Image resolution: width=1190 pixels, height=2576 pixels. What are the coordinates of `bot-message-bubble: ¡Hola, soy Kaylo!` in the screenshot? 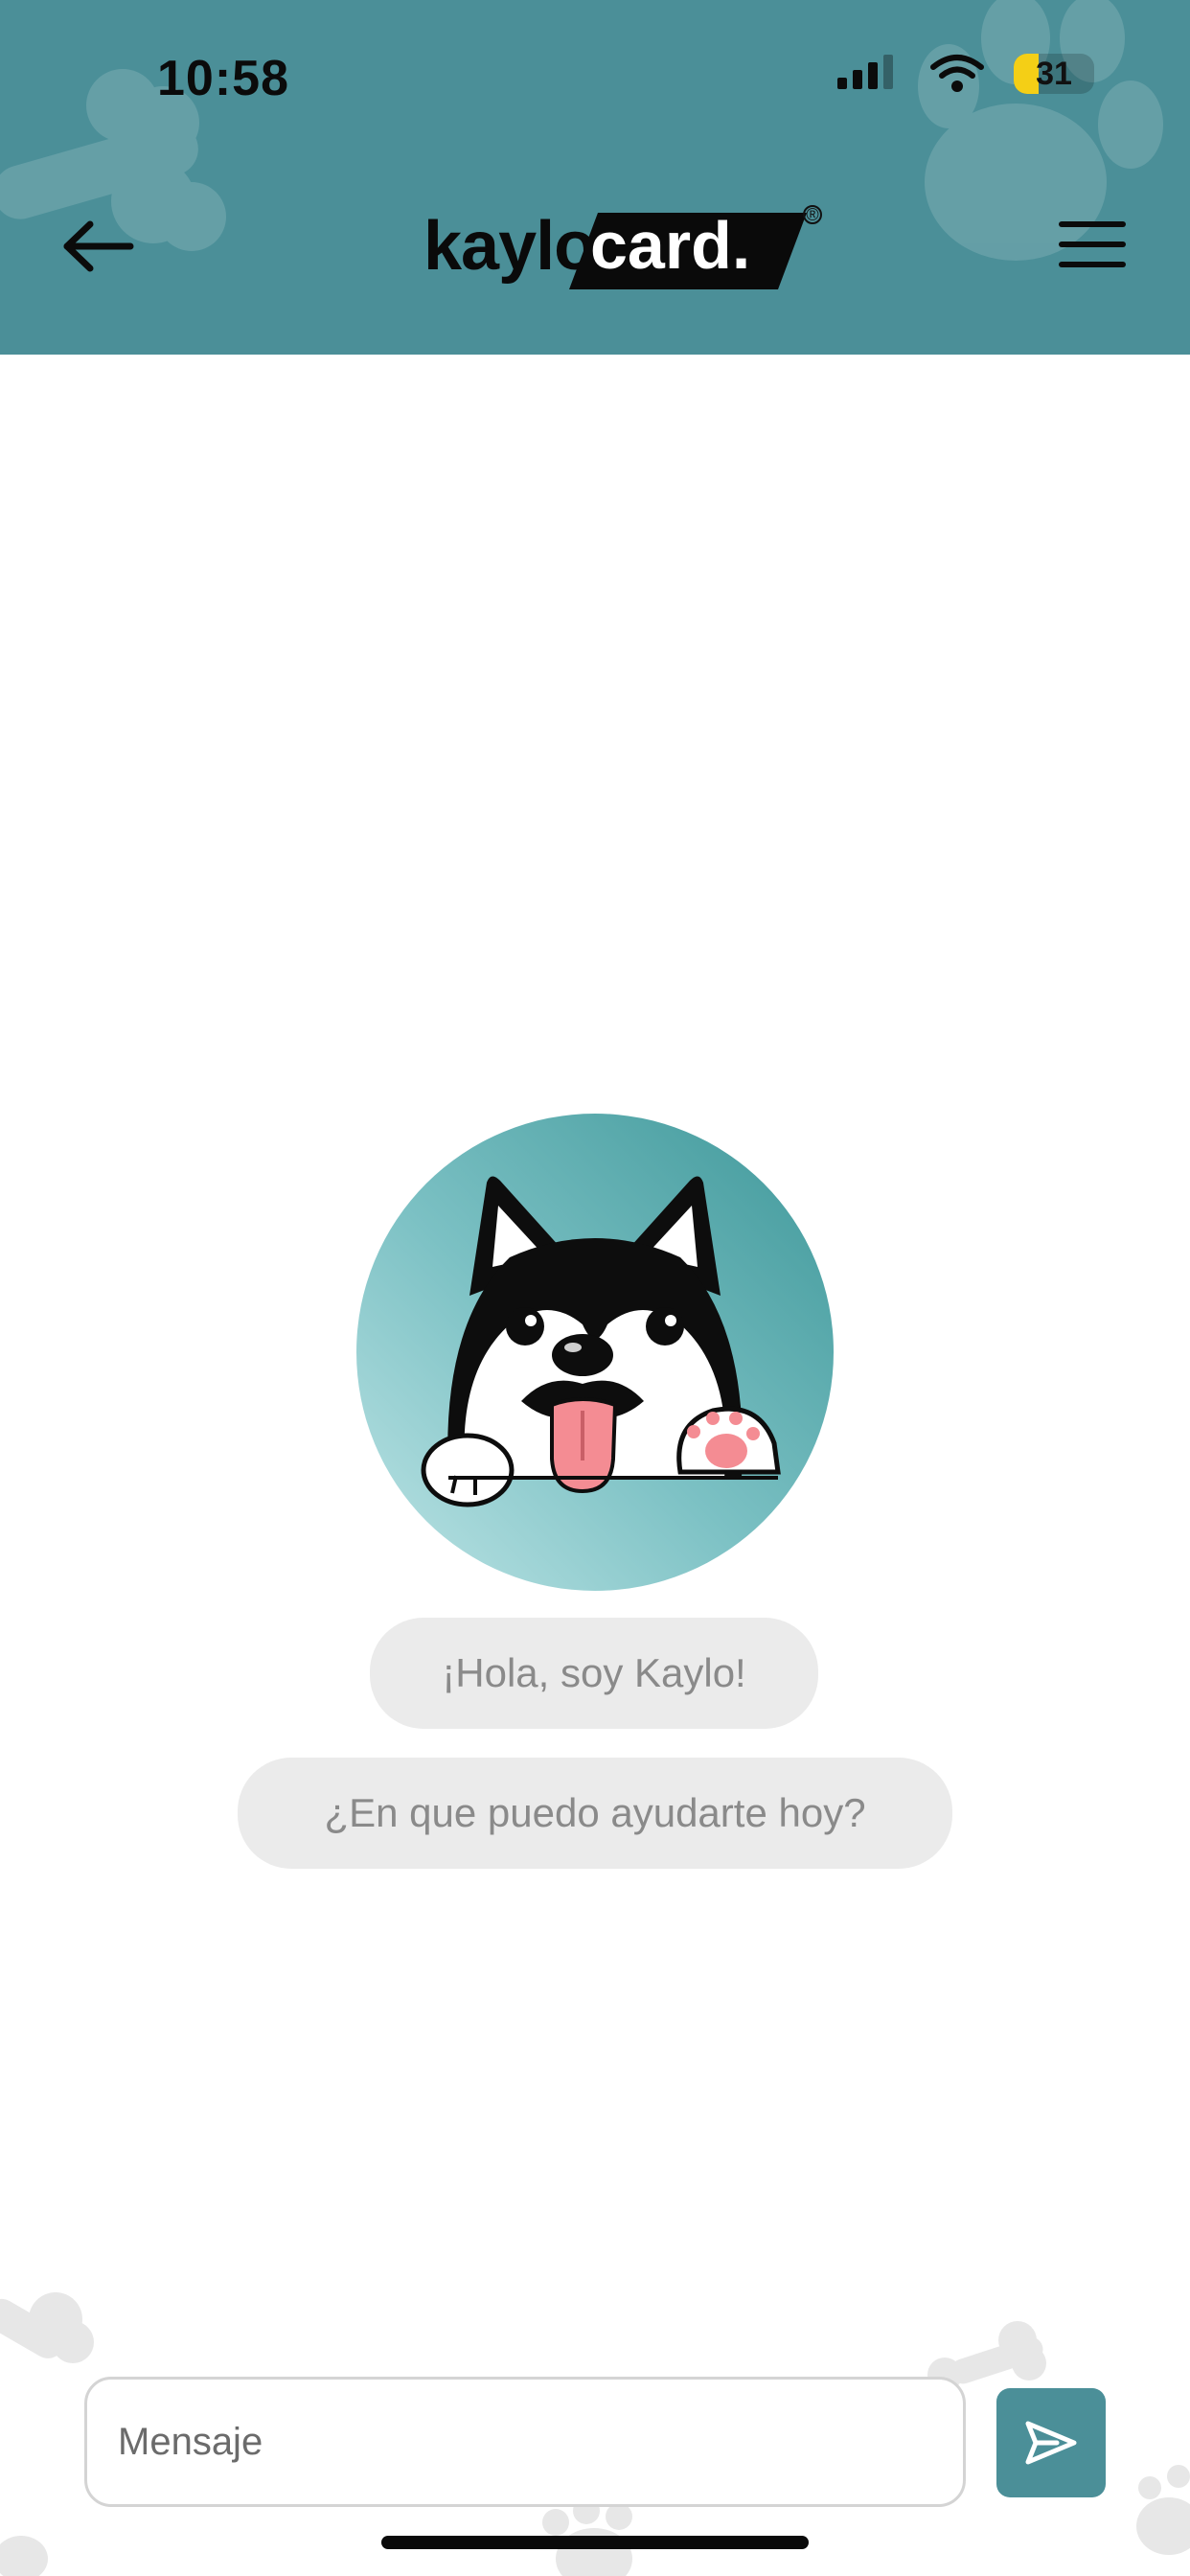 It's located at (594, 1673).